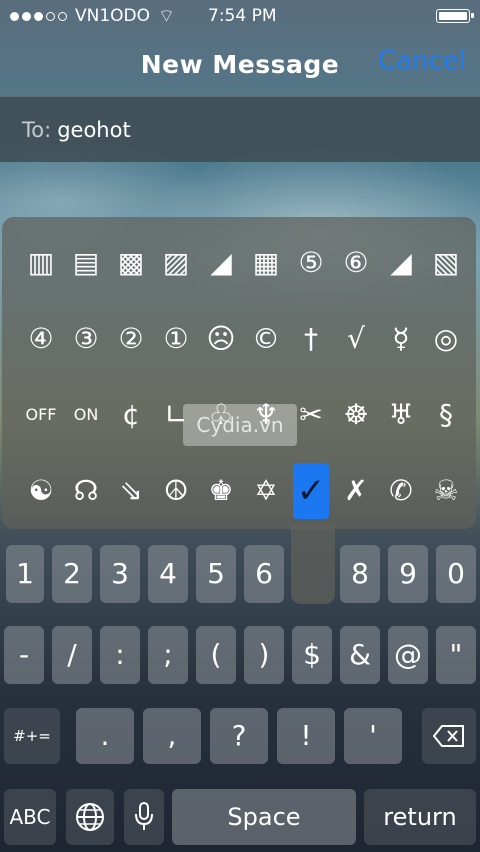 Image resolution: width=480 pixels, height=852 pixels. I want to click on globe-icon, so click(90, 817).